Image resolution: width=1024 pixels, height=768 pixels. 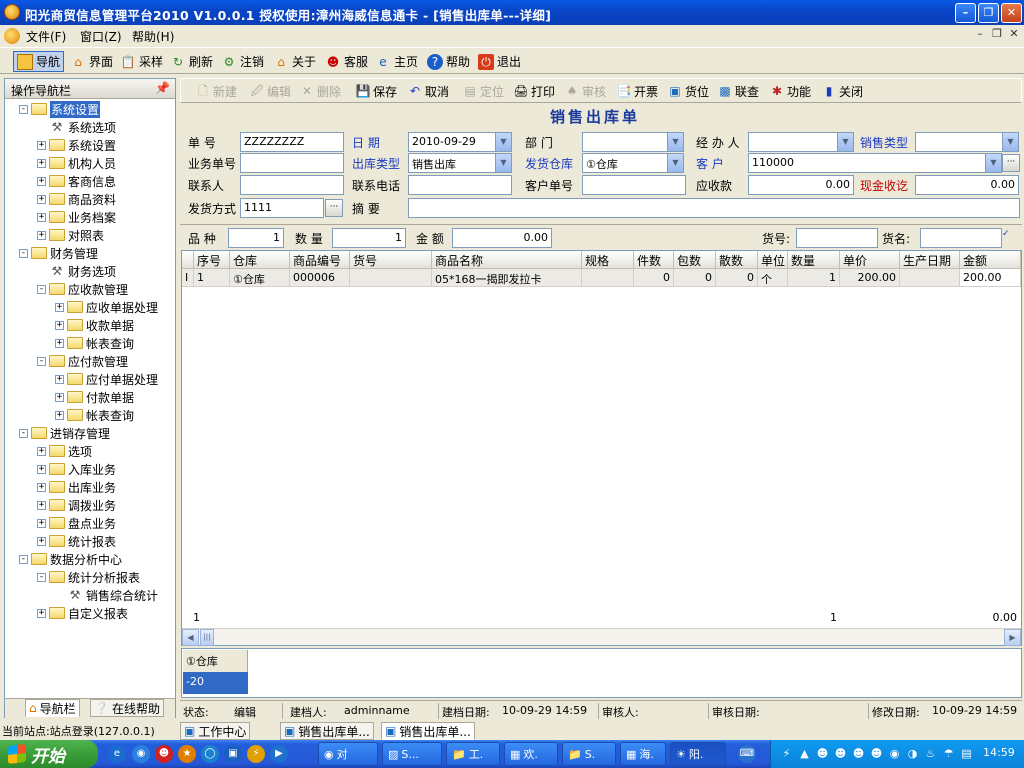 What do you see at coordinates (46, 36) in the screenshot?
I see `menu-file: 文件(F)` at bounding box center [46, 36].